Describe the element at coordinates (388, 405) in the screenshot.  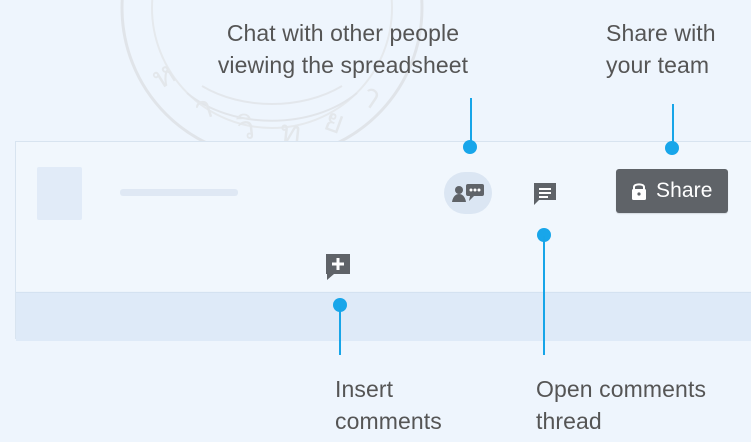
I see `insert-comments-caption: Insert comments` at that location.